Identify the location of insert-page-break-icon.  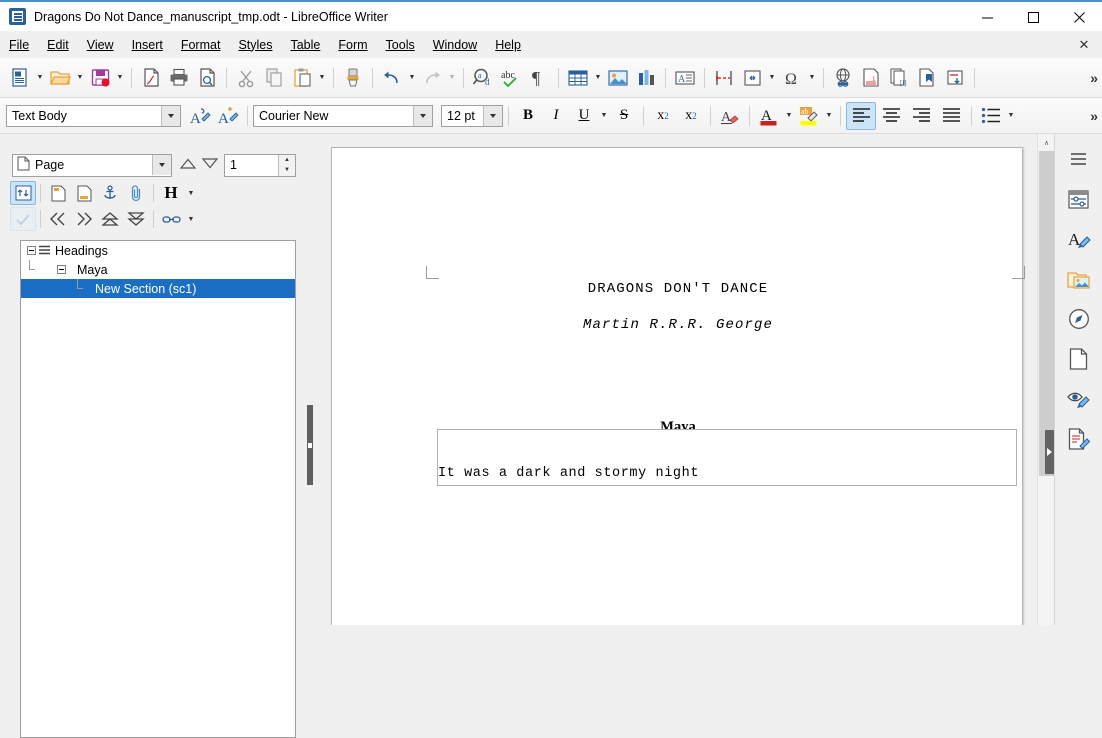
(724, 78).